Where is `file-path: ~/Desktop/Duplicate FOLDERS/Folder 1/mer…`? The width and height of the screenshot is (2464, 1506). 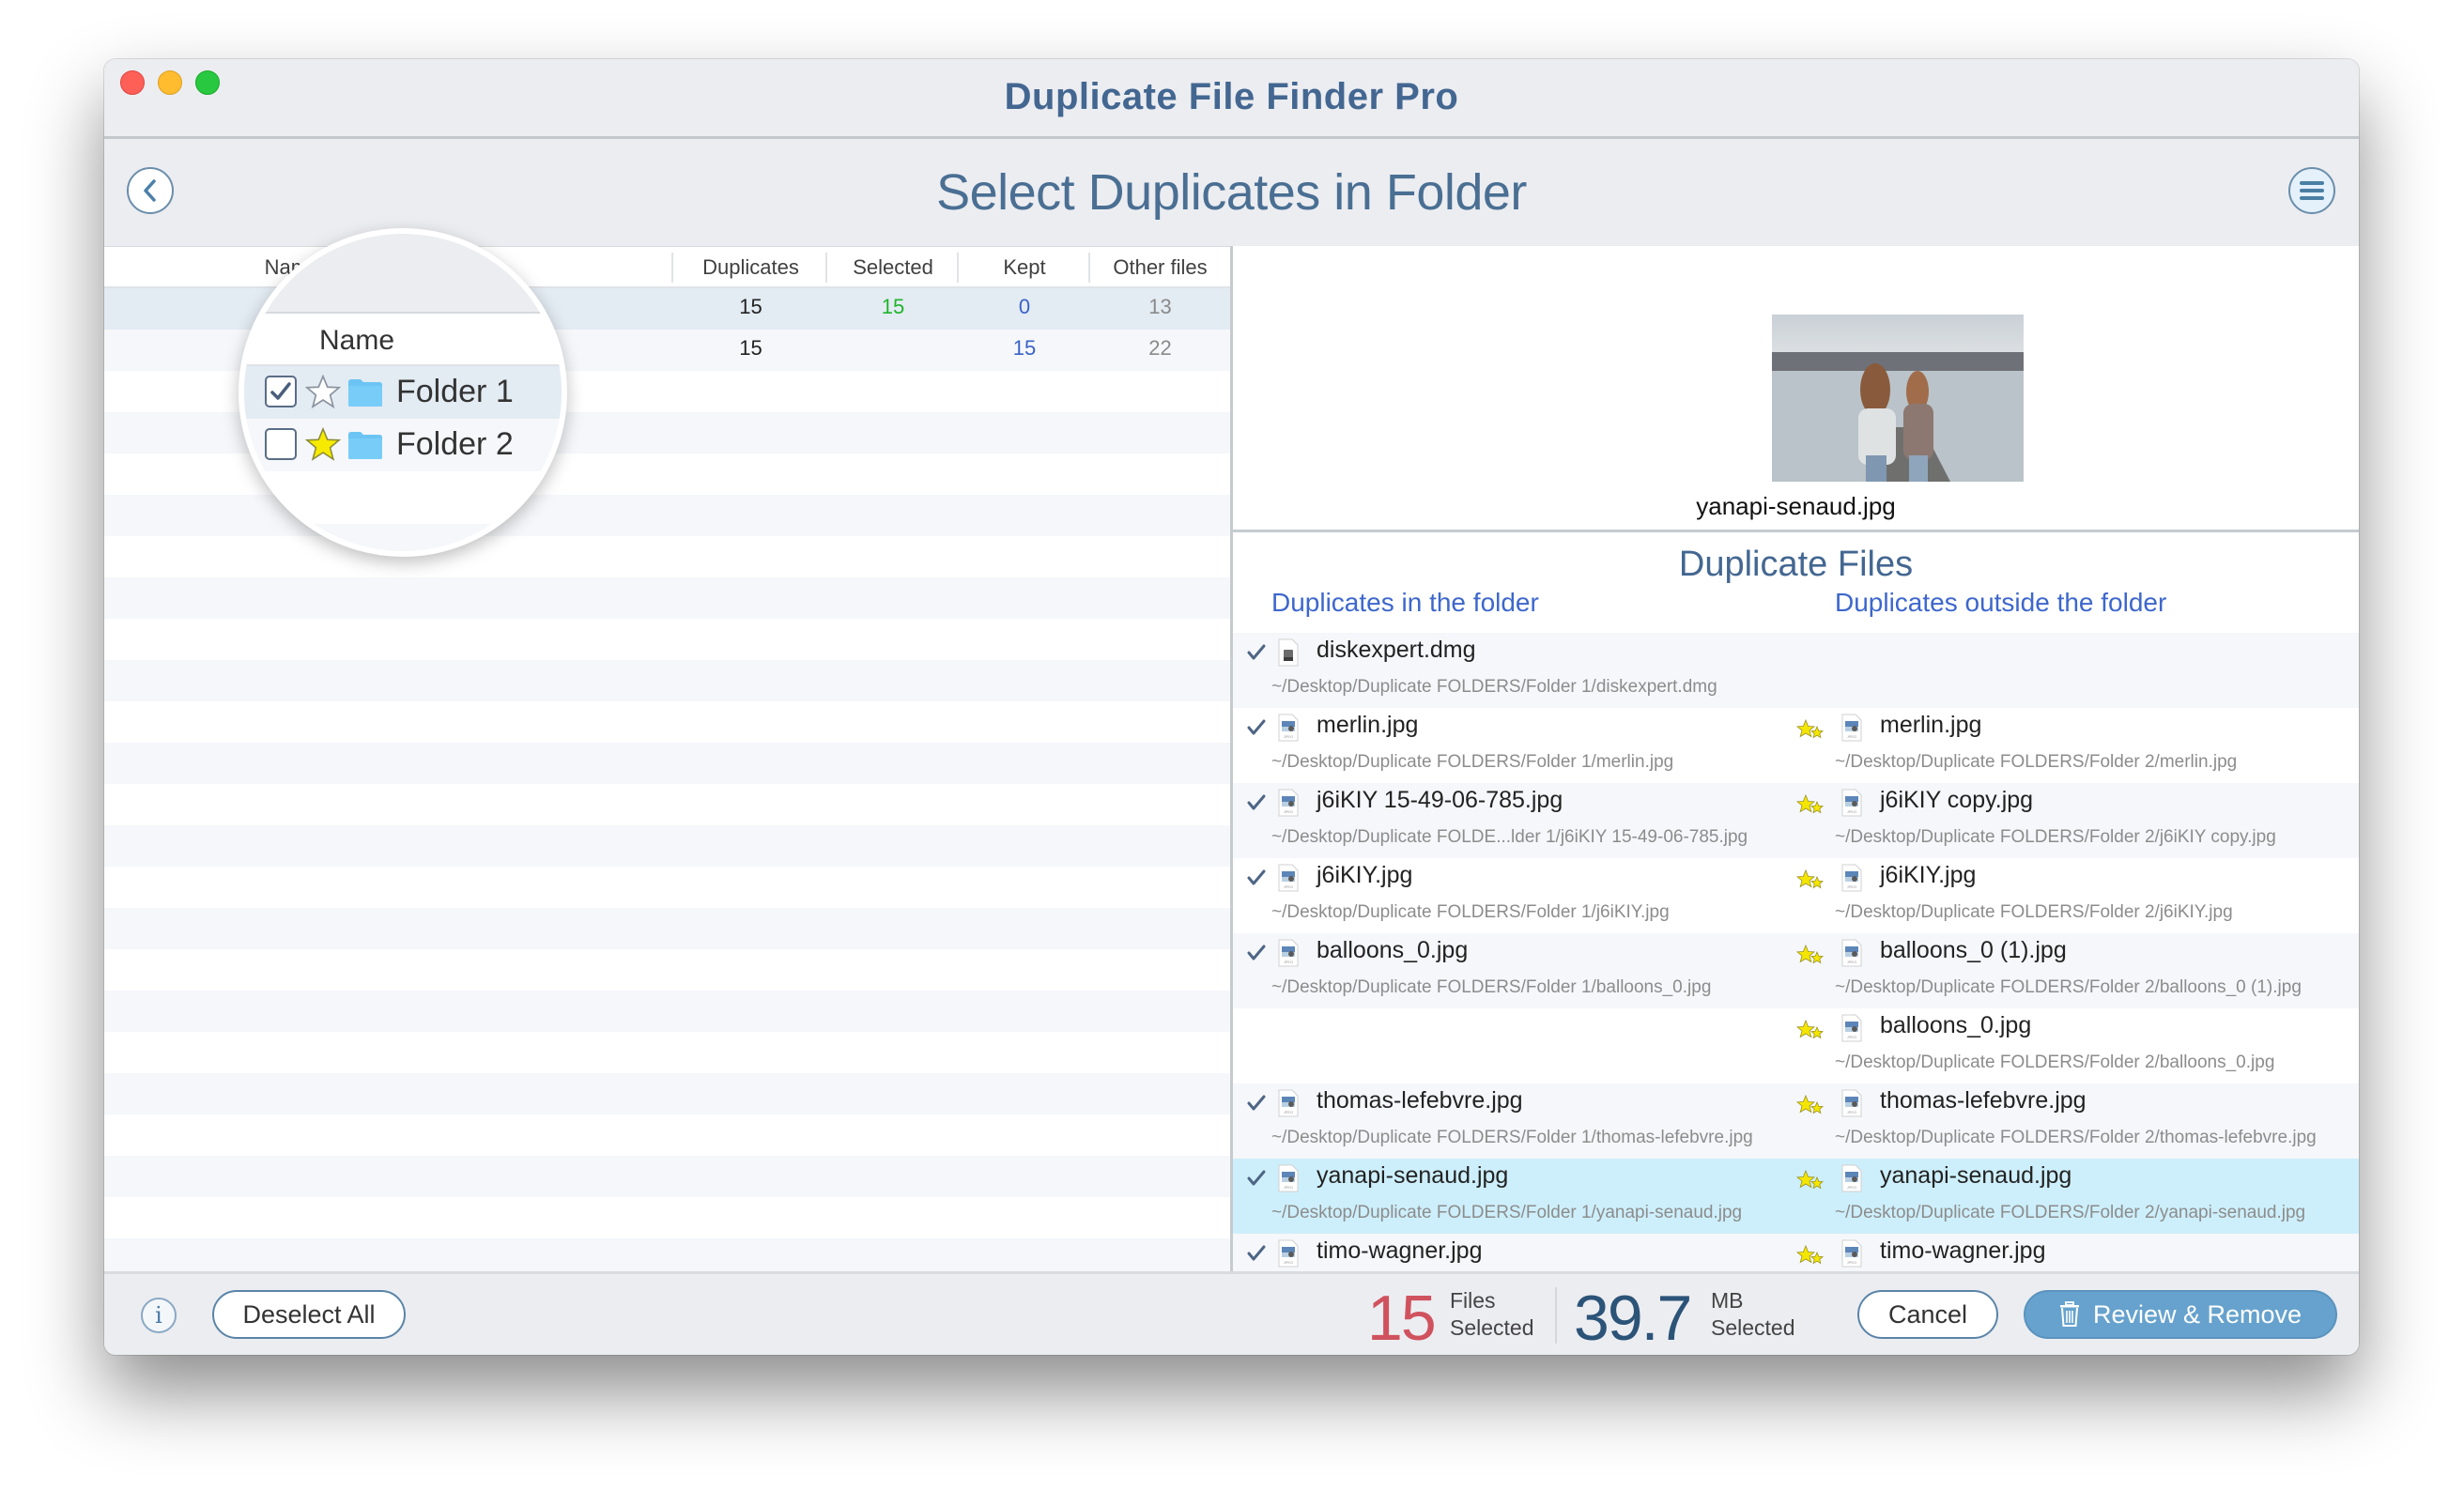
file-path: ~/Desktop/Duplicate FOLDERS/Folder 1/mer… is located at coordinates (1472, 762).